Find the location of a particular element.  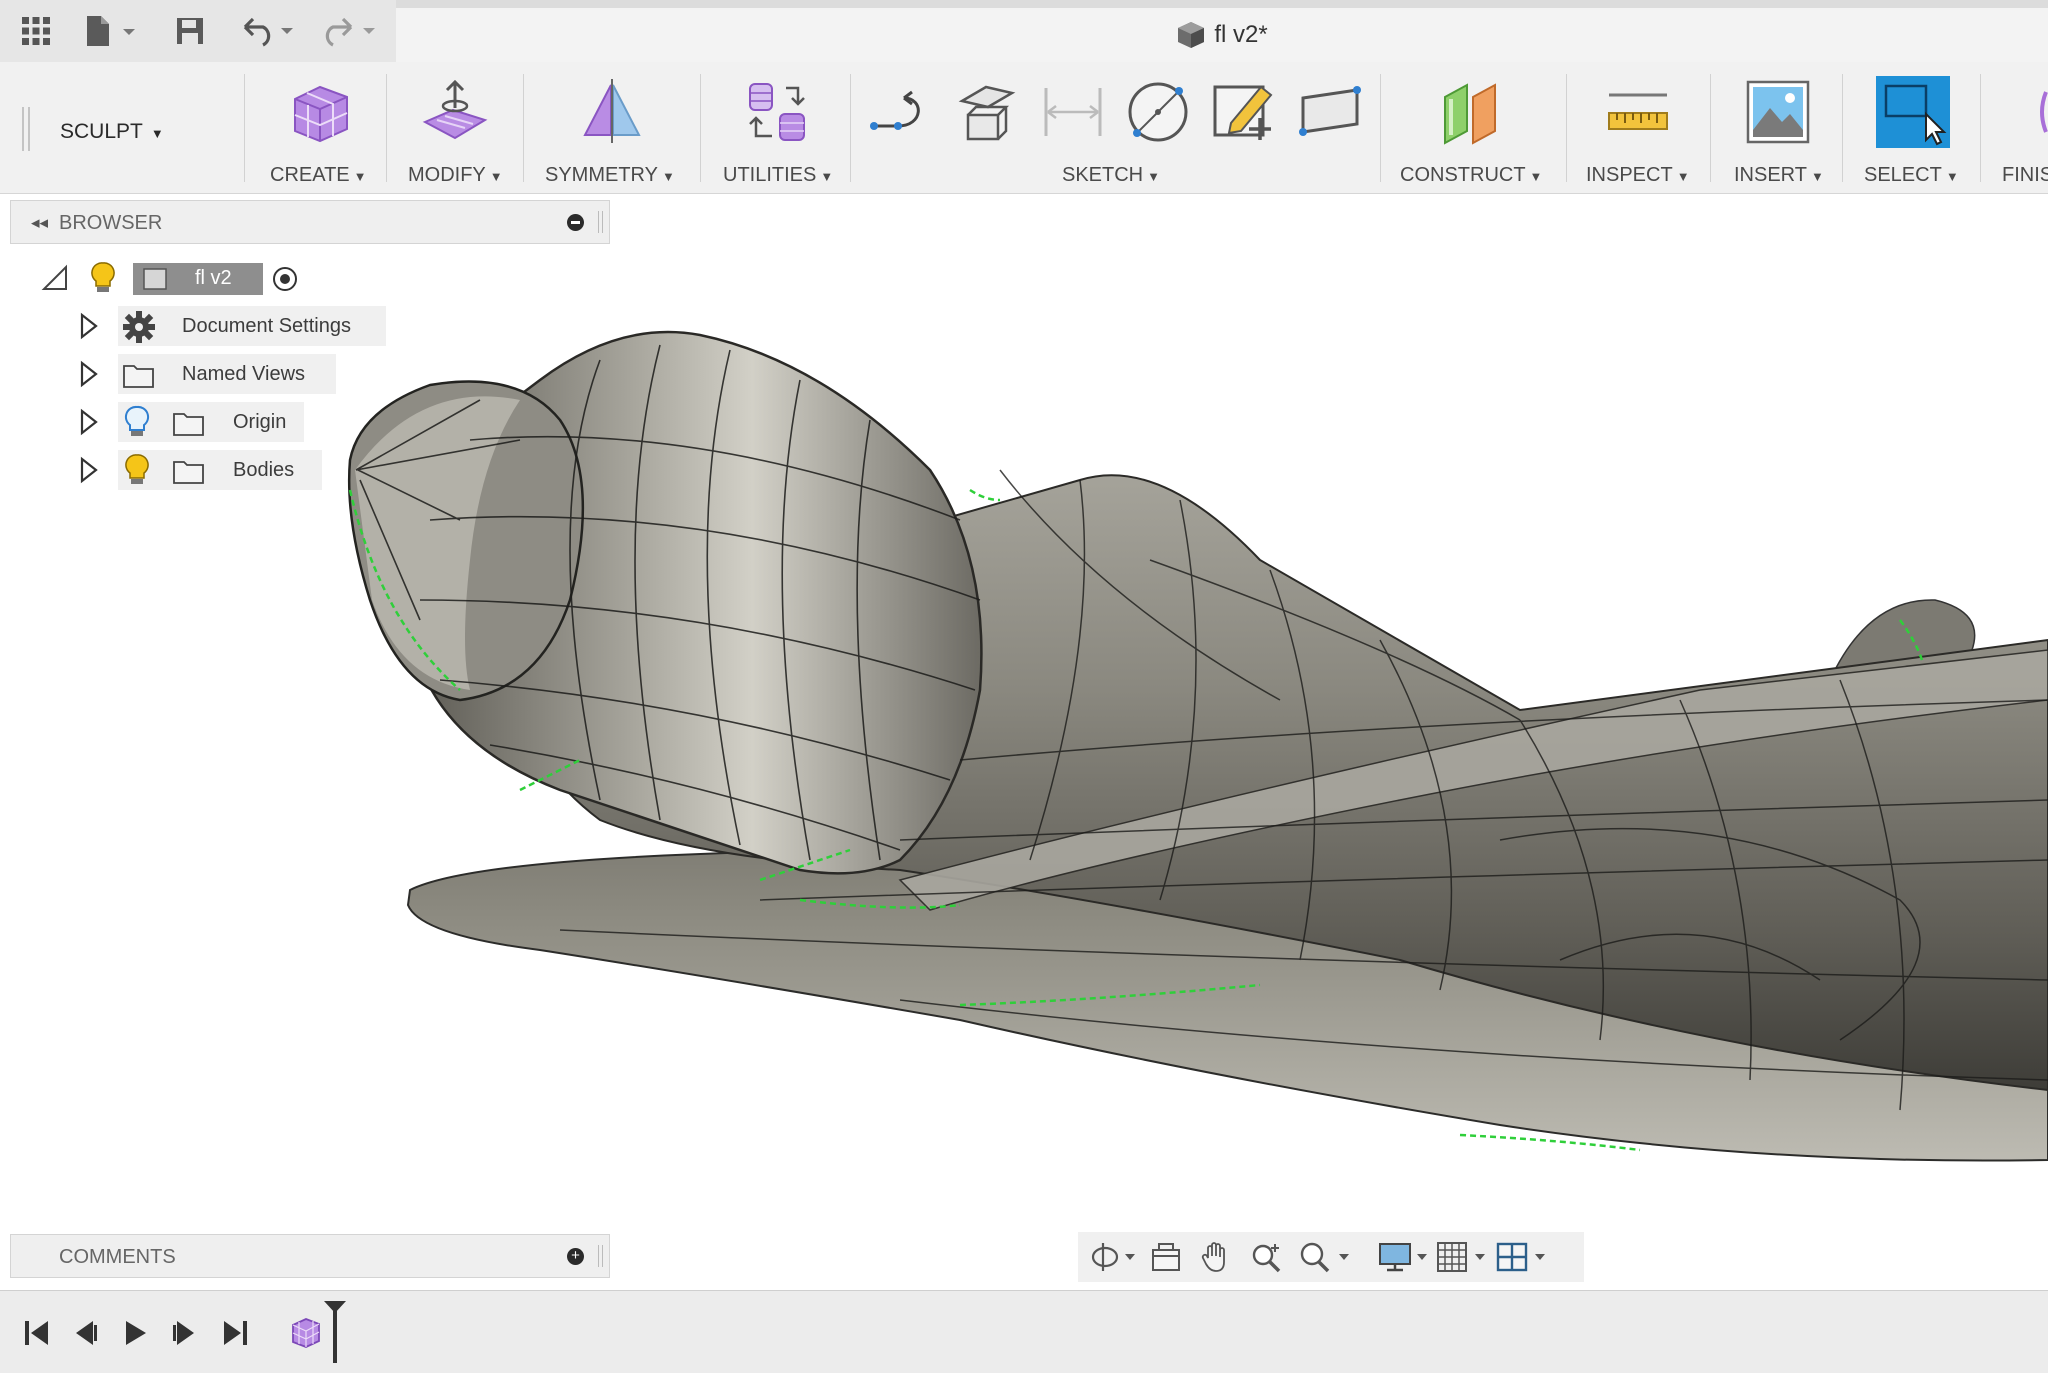

symmetry-icon is located at coordinates (612, 112).